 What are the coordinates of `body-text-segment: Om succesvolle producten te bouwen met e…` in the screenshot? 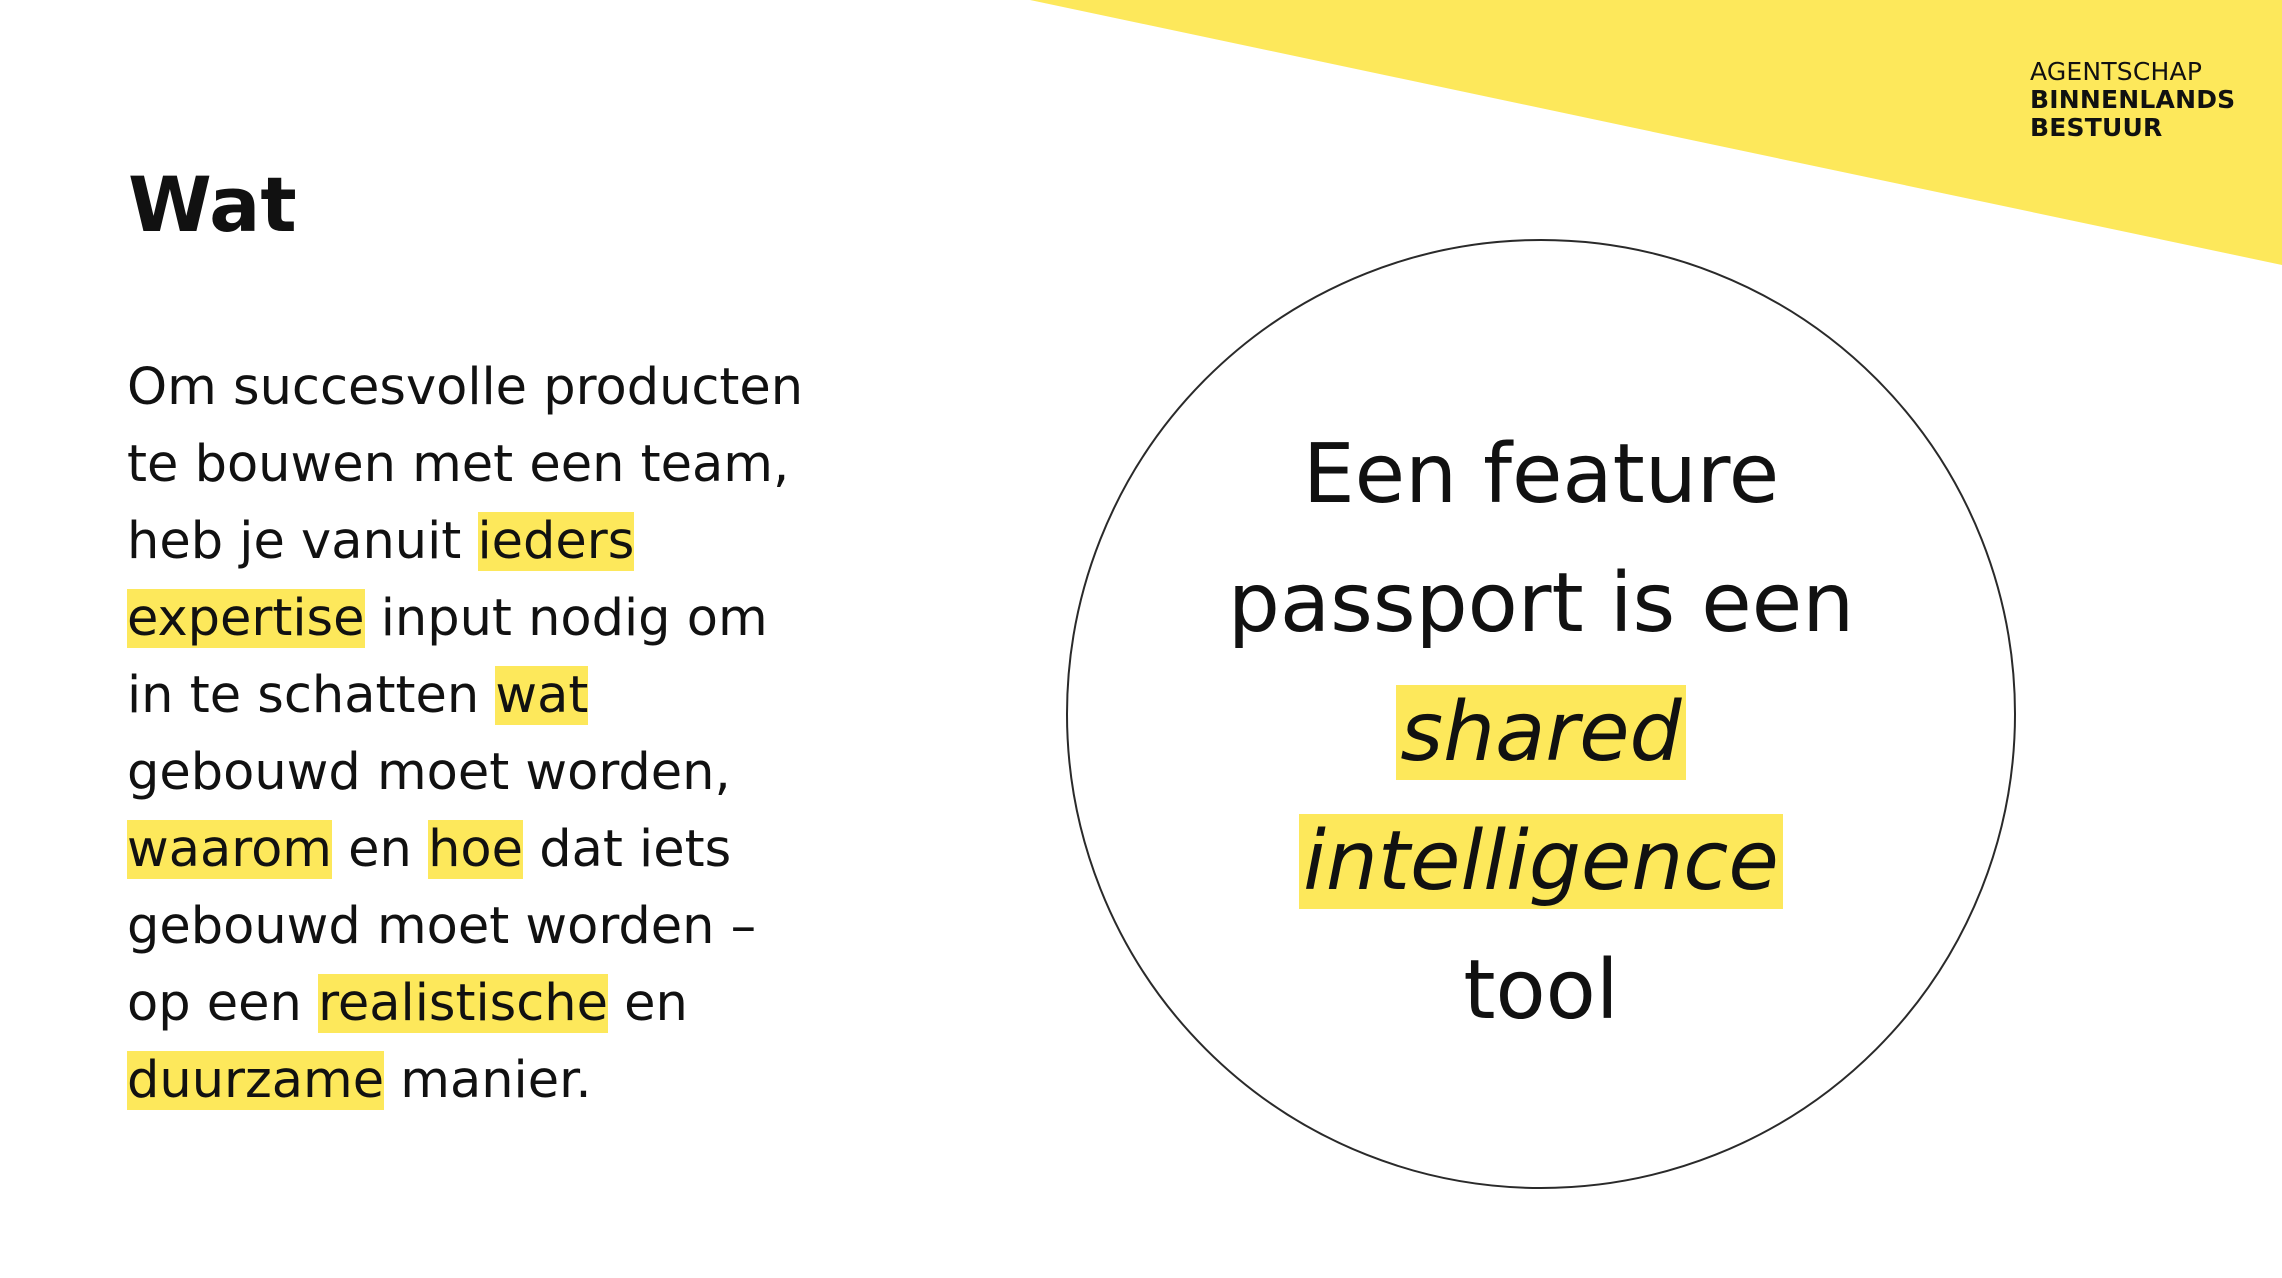 It's located at (465, 464).